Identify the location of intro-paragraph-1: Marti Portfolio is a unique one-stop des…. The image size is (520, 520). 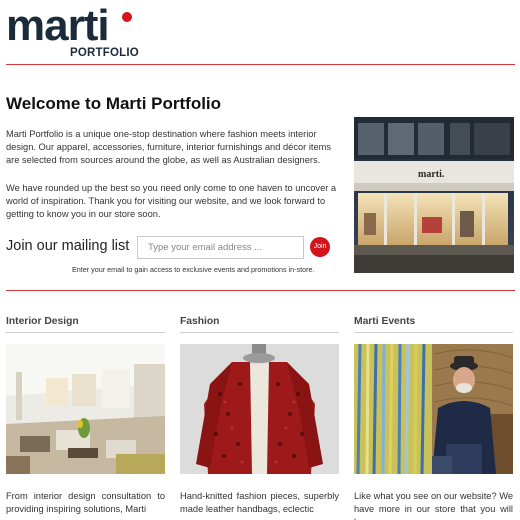
(169, 147).